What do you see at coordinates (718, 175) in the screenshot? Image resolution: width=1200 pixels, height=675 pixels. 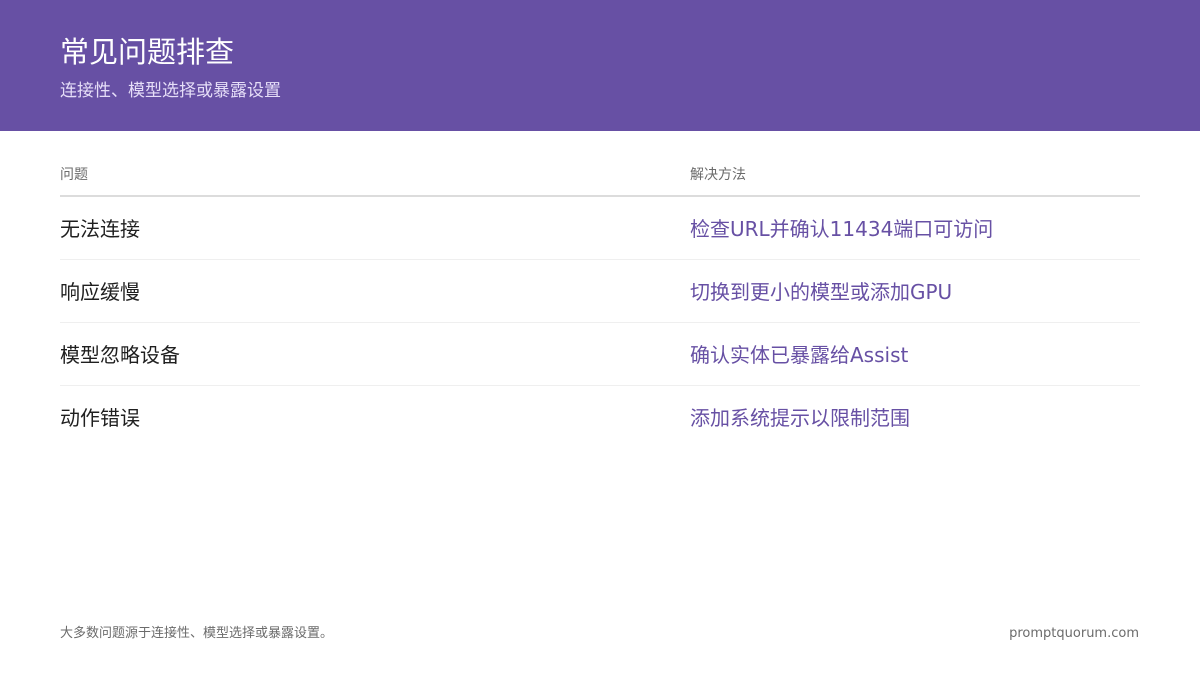 I see `column-header-solution: 解决方法` at bounding box center [718, 175].